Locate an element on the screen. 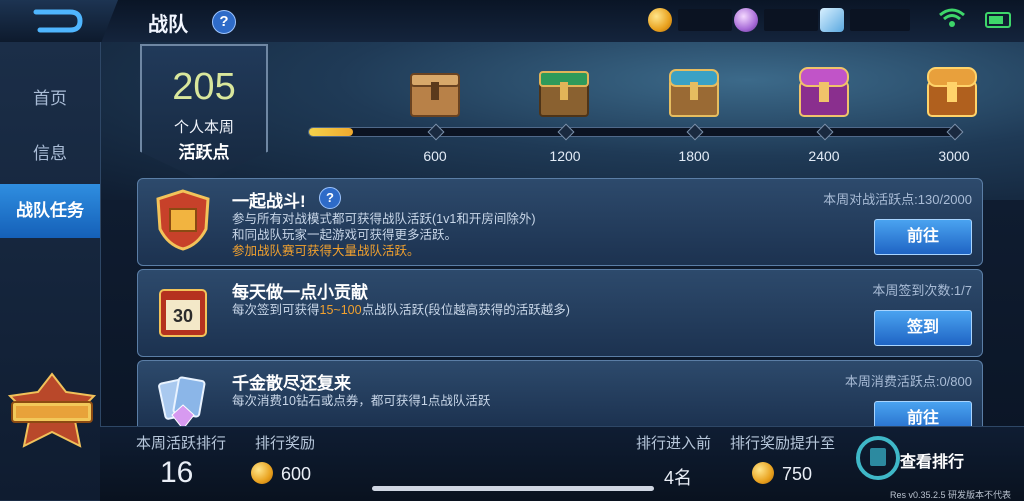 This screenshot has height=501, width=1024. task-description: 每次签到可获得15~100点战队活跃(段位越高获得的活跃越多) is located at coordinates (401, 310).